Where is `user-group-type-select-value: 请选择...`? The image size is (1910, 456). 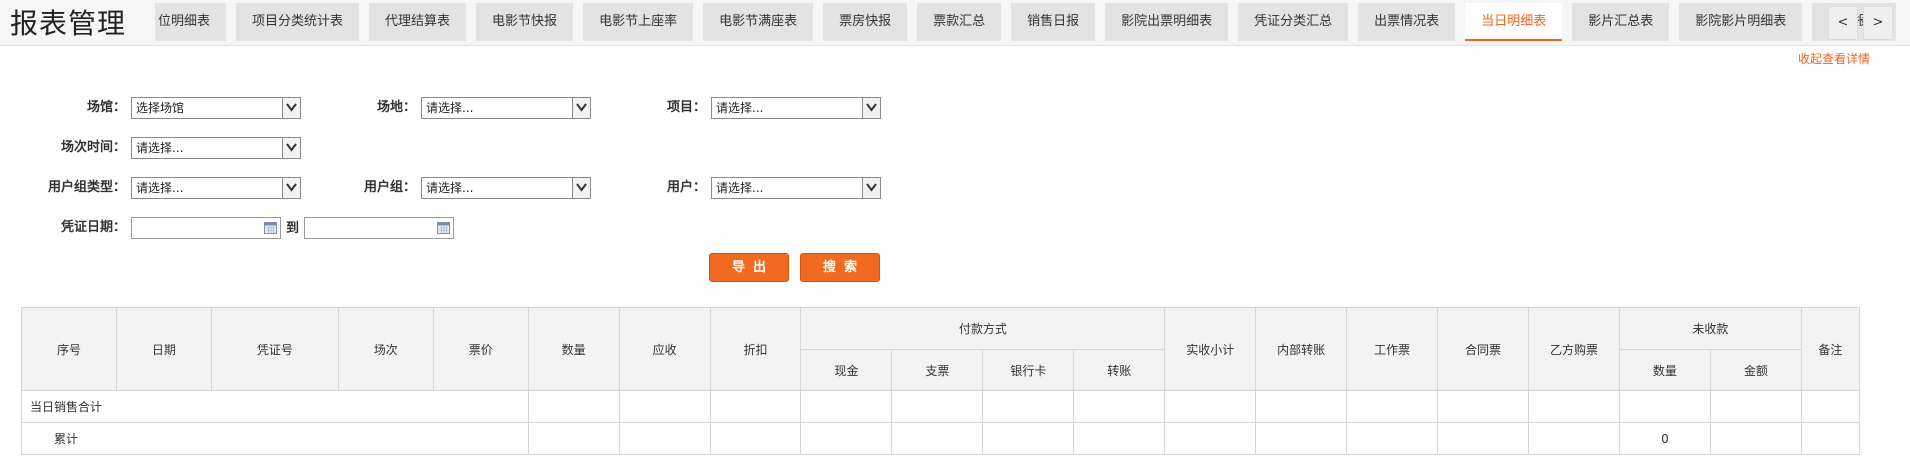
user-group-type-select-value: 请选择... is located at coordinates (160, 188).